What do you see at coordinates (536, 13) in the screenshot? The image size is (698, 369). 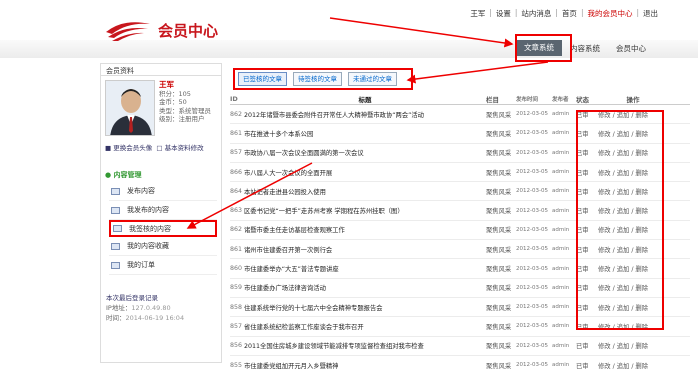 I see `messages-link: 站内消息` at bounding box center [536, 13].